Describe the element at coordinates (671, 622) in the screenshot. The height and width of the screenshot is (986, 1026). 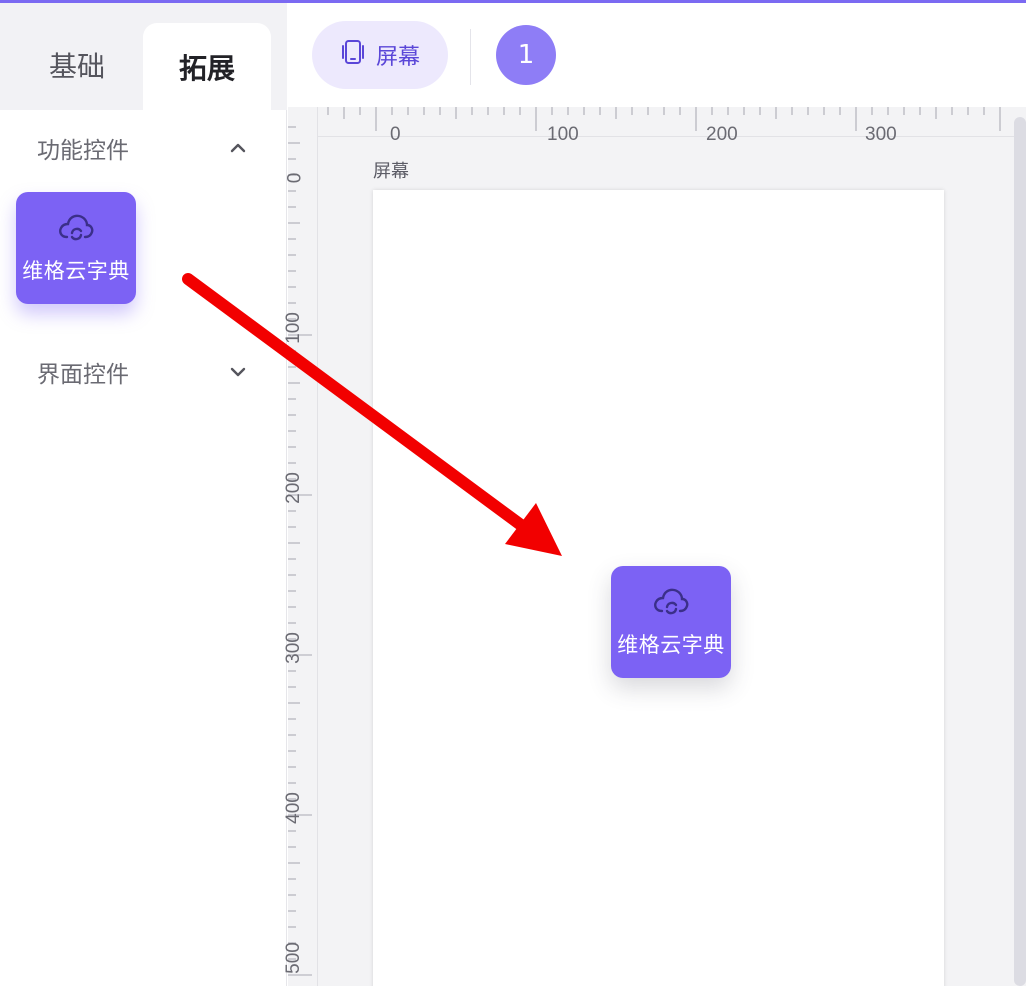
I see `dropped-widget-cloud-dictionary: 维格云字典` at that location.